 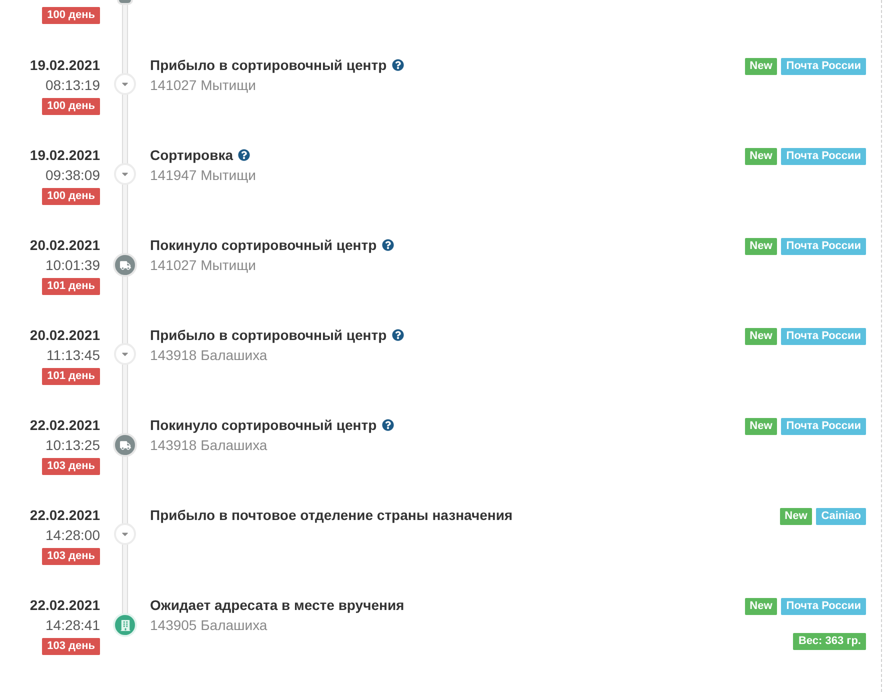 I want to click on event-title: Сортировка, so click(x=191, y=155).